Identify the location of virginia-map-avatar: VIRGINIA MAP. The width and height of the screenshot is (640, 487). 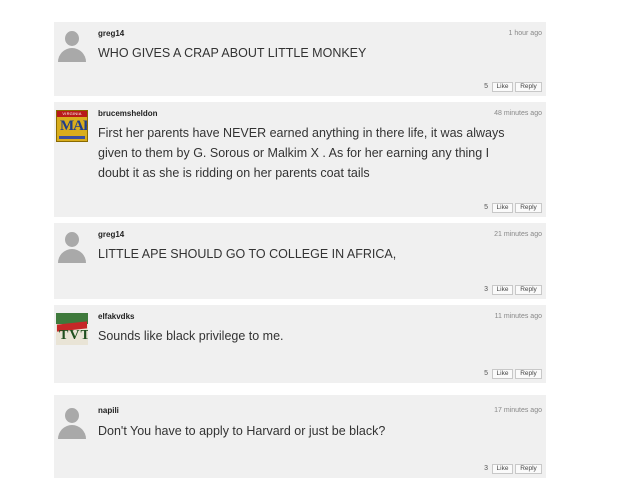
(72, 126).